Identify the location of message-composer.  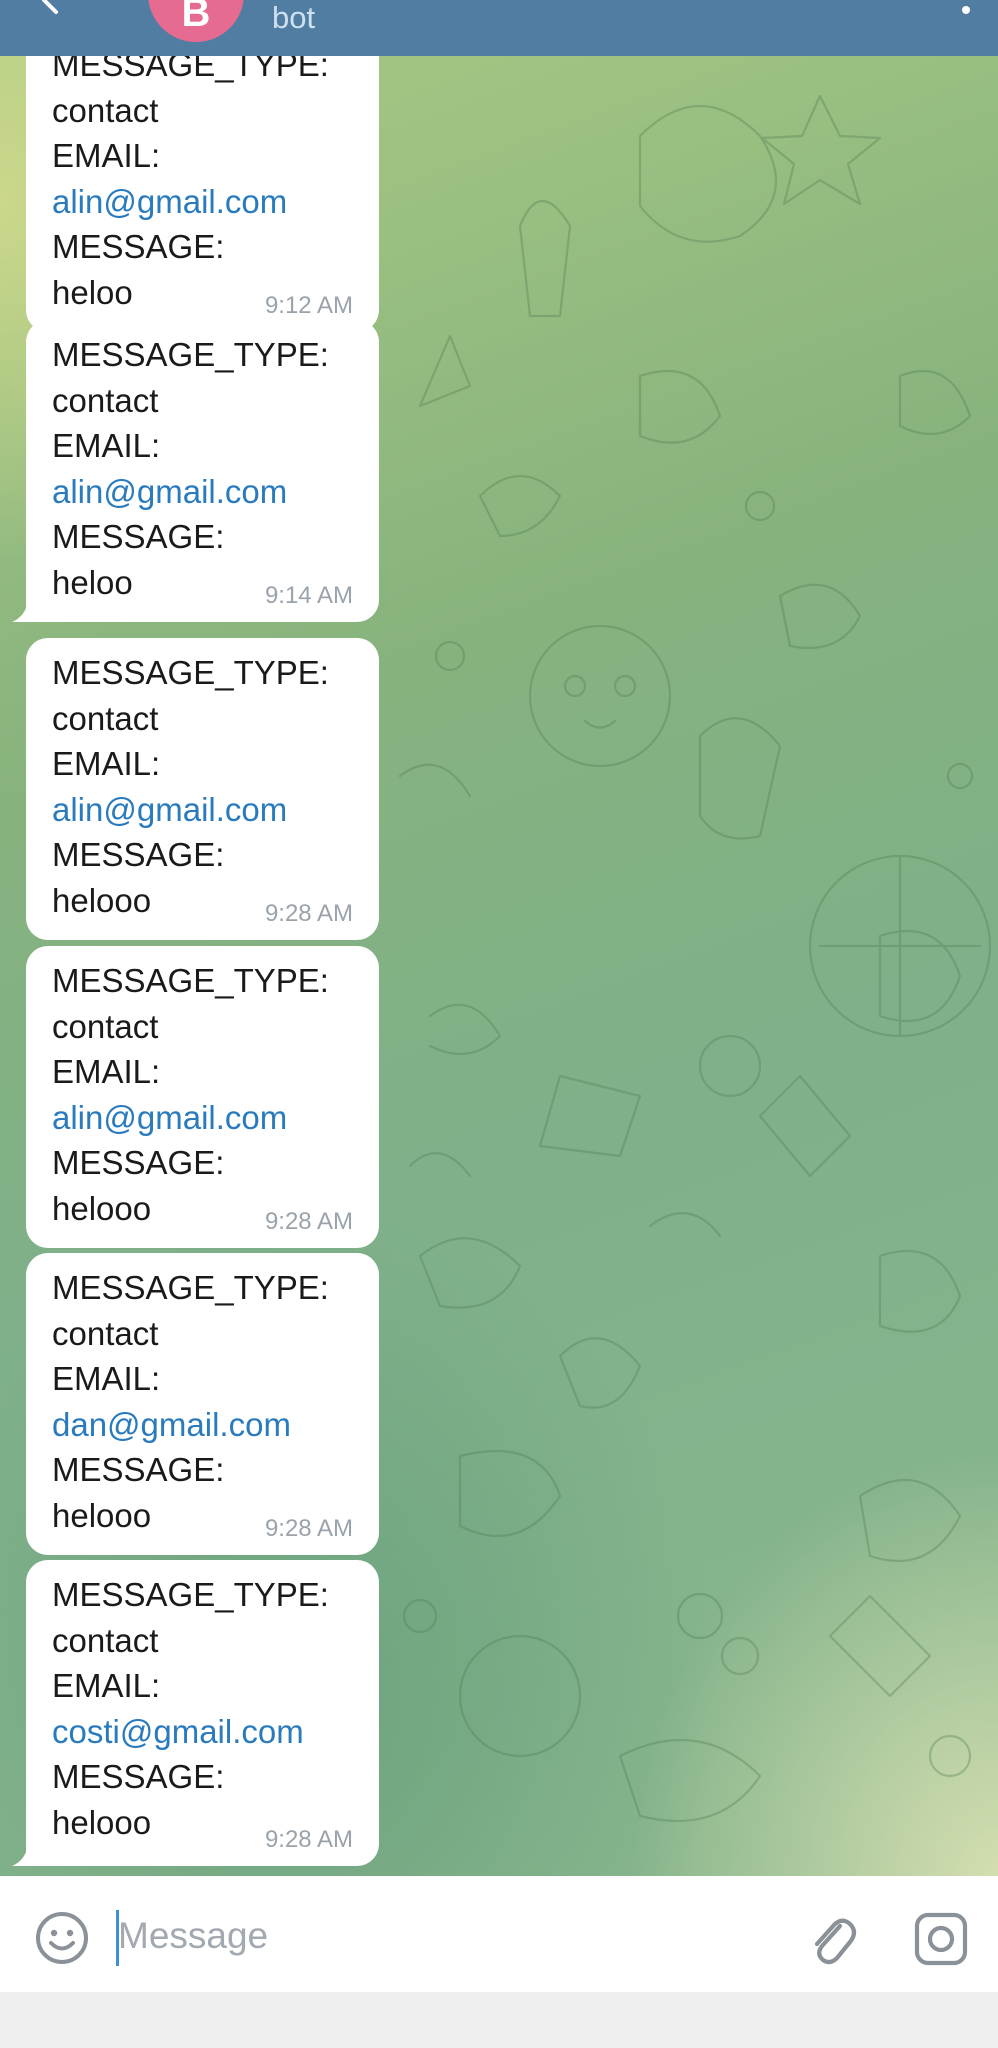
(499, 1934).